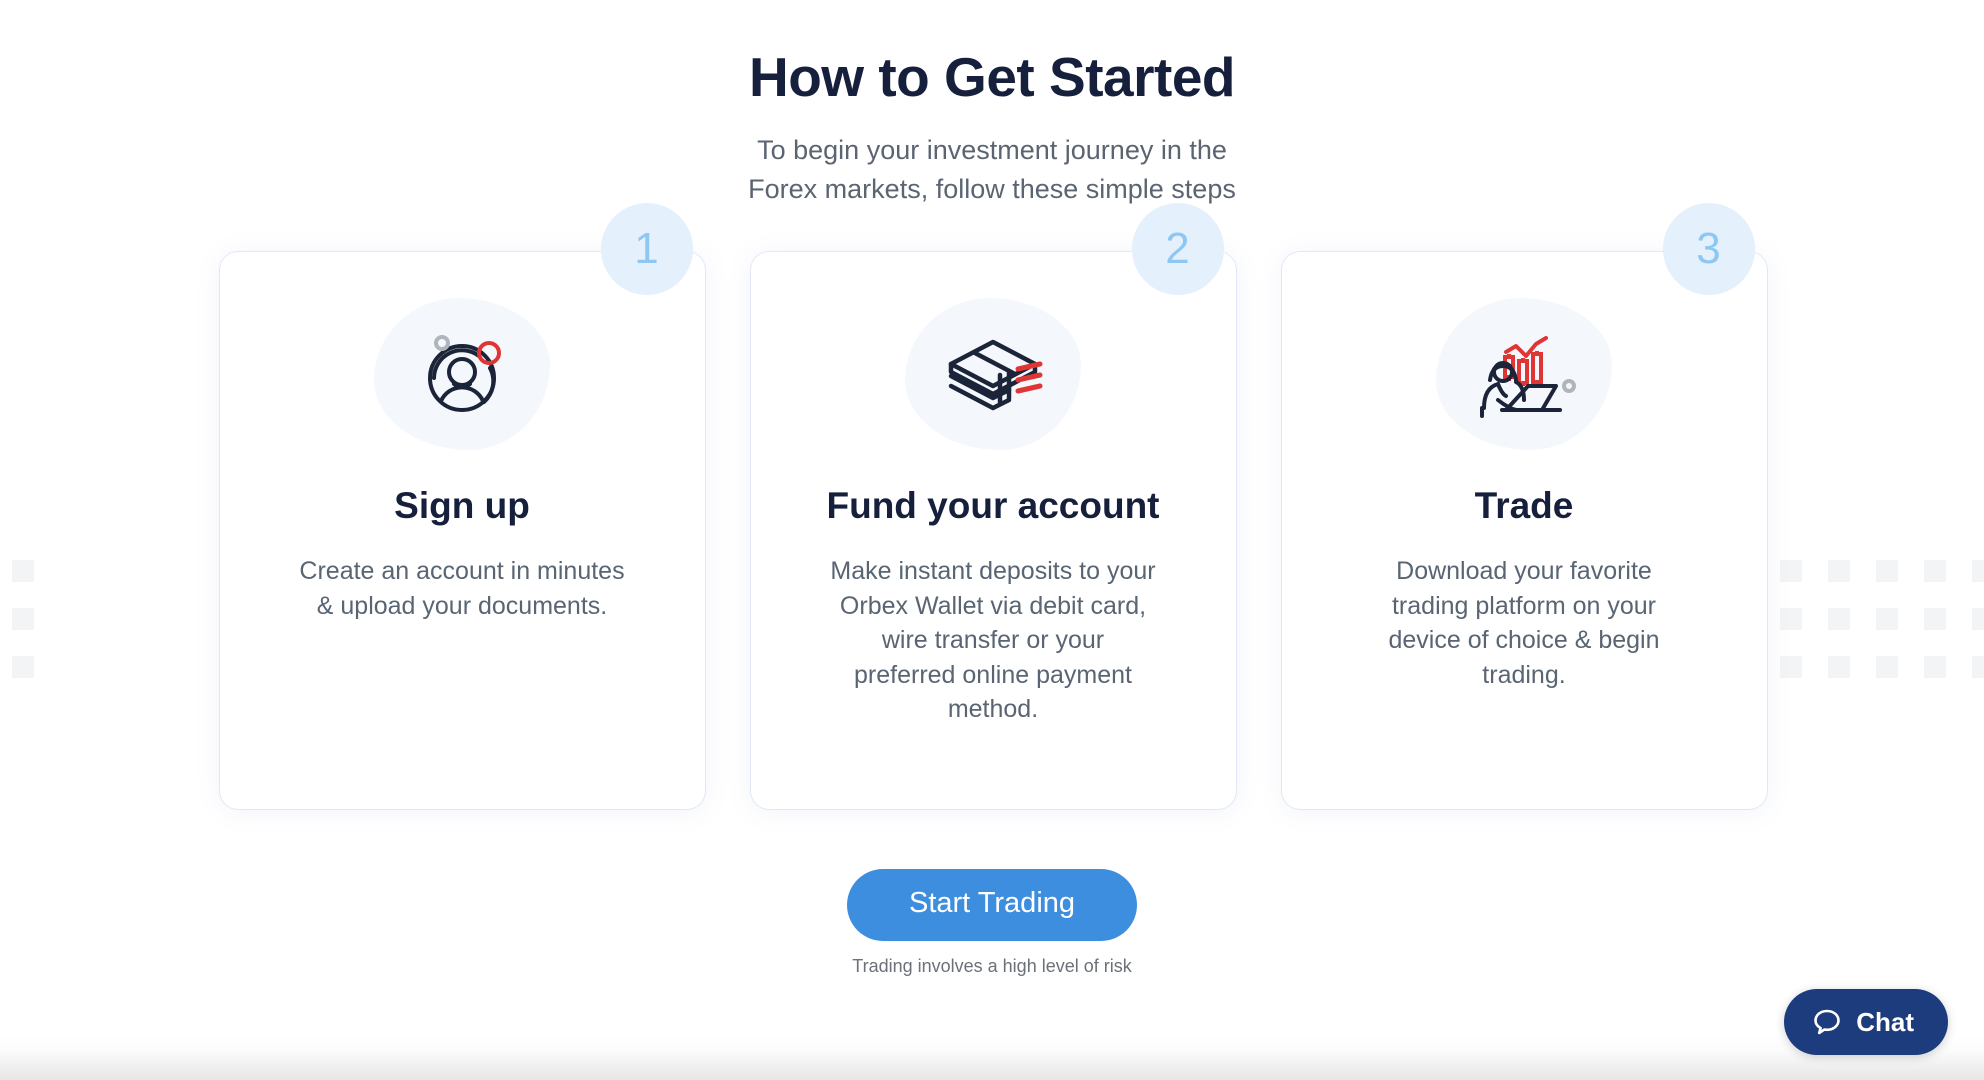 The height and width of the screenshot is (1080, 1984). What do you see at coordinates (993, 674) in the screenshot?
I see `step-text-line: preferred online payment` at bounding box center [993, 674].